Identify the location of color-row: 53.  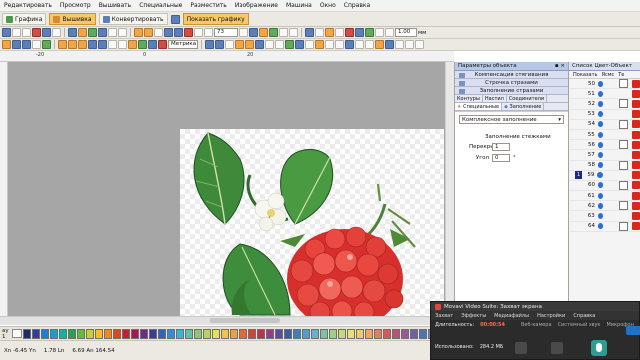
(604, 115).